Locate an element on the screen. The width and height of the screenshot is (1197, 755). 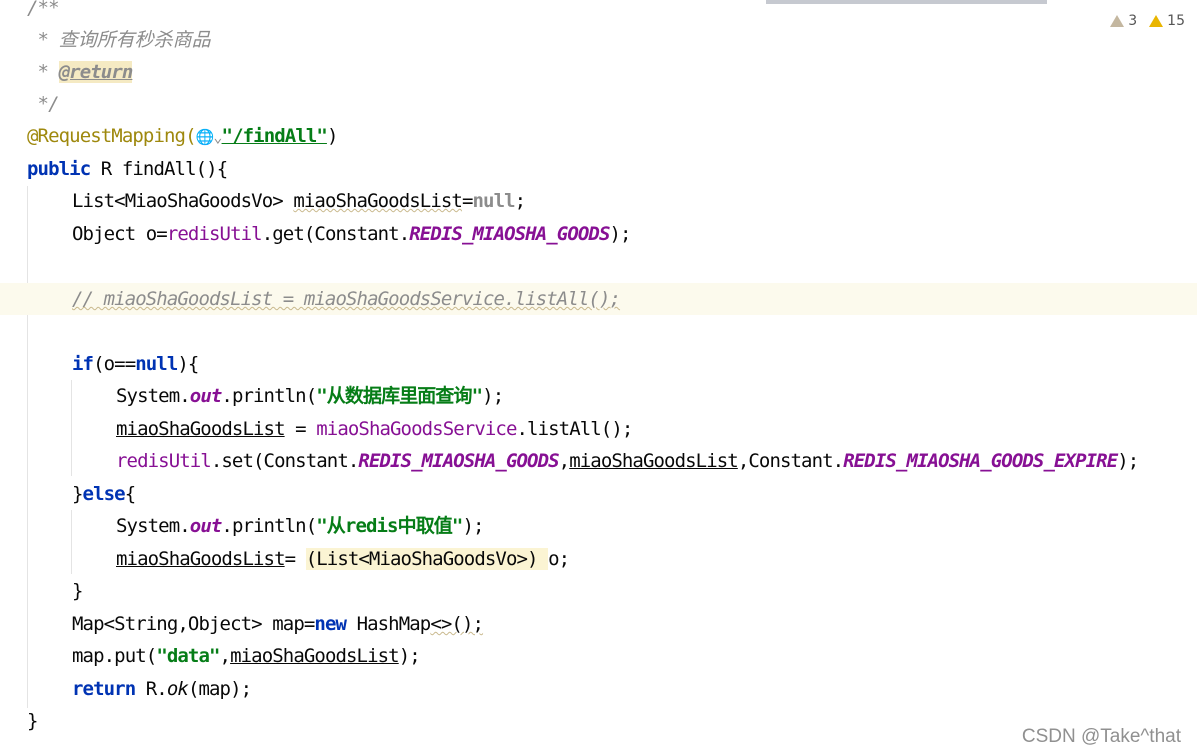
code-line: /** is located at coordinates (43, 9).